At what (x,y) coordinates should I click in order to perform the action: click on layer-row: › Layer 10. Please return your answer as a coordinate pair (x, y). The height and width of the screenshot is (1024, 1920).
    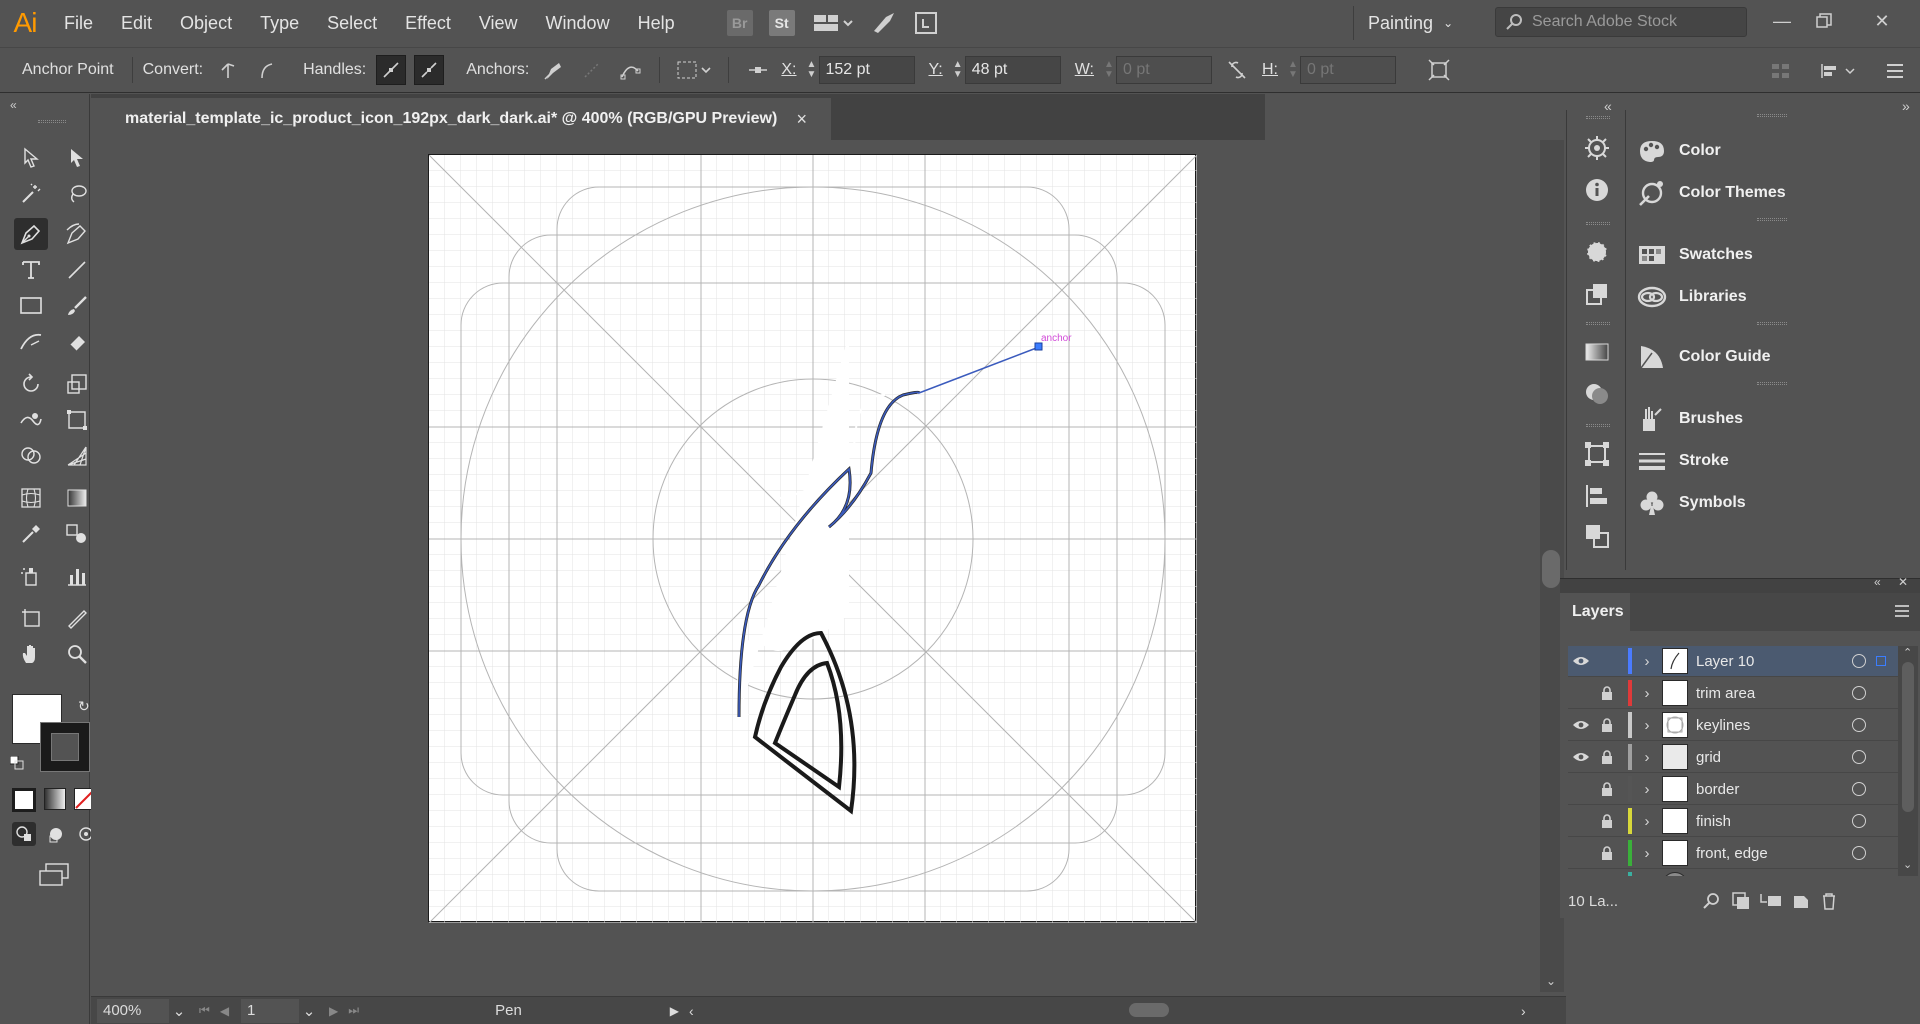
    Looking at the image, I should click on (1733, 661).